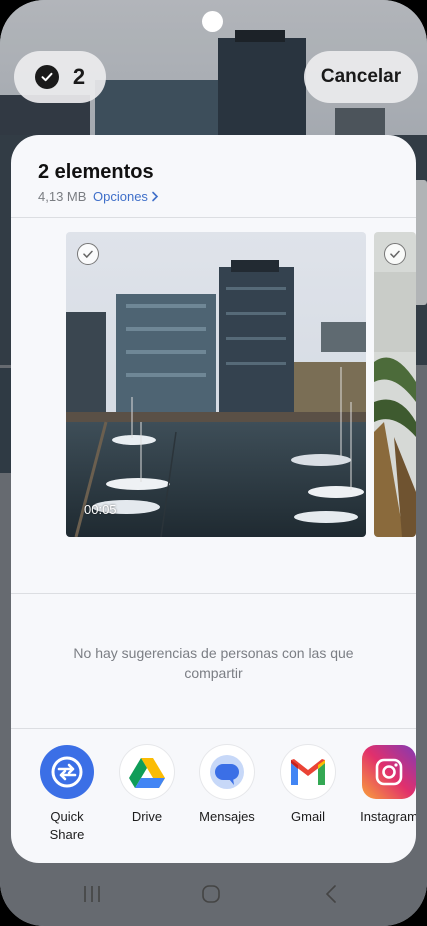  Describe the element at coordinates (332, 894) in the screenshot. I see `back-icon` at that location.